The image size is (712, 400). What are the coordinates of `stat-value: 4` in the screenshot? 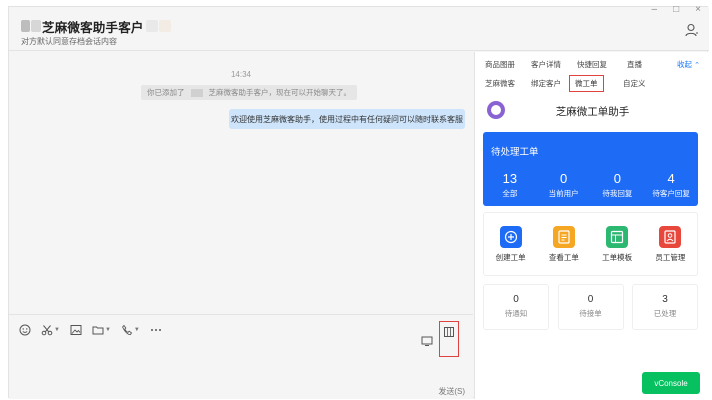 It's located at (671, 178).